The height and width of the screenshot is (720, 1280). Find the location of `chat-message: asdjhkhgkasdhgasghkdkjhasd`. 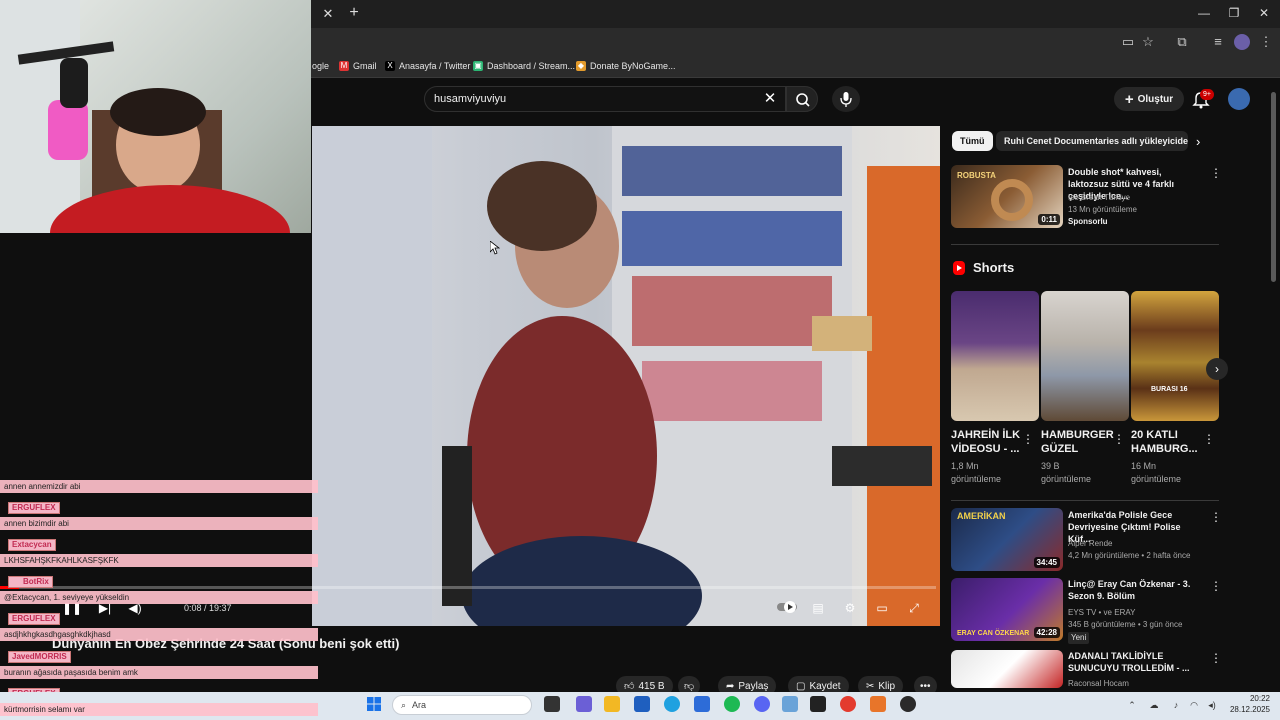

chat-message: asdjhkhgkasdhgasghkdkjhasd is located at coordinates (159, 634).